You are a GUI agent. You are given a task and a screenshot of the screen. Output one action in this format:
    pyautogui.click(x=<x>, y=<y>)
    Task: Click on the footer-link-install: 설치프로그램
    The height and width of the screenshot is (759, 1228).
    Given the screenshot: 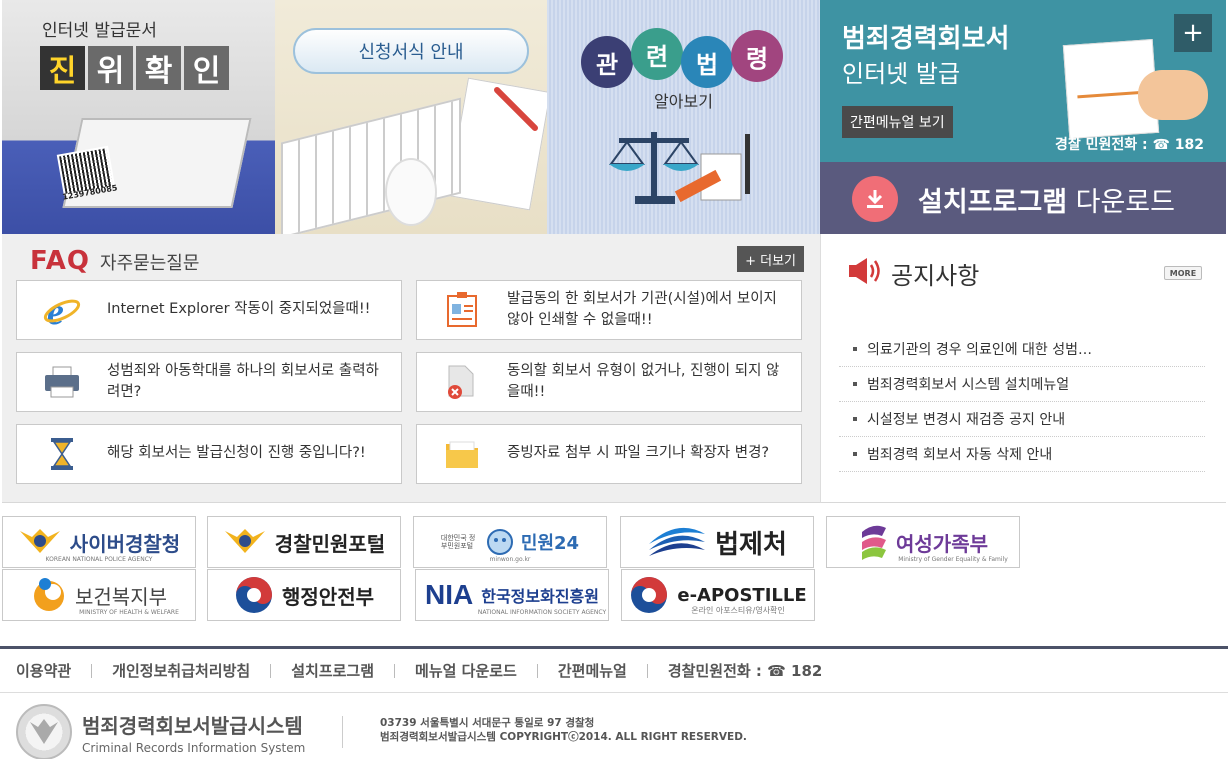 What is the action you would take?
    pyautogui.click(x=332, y=670)
    